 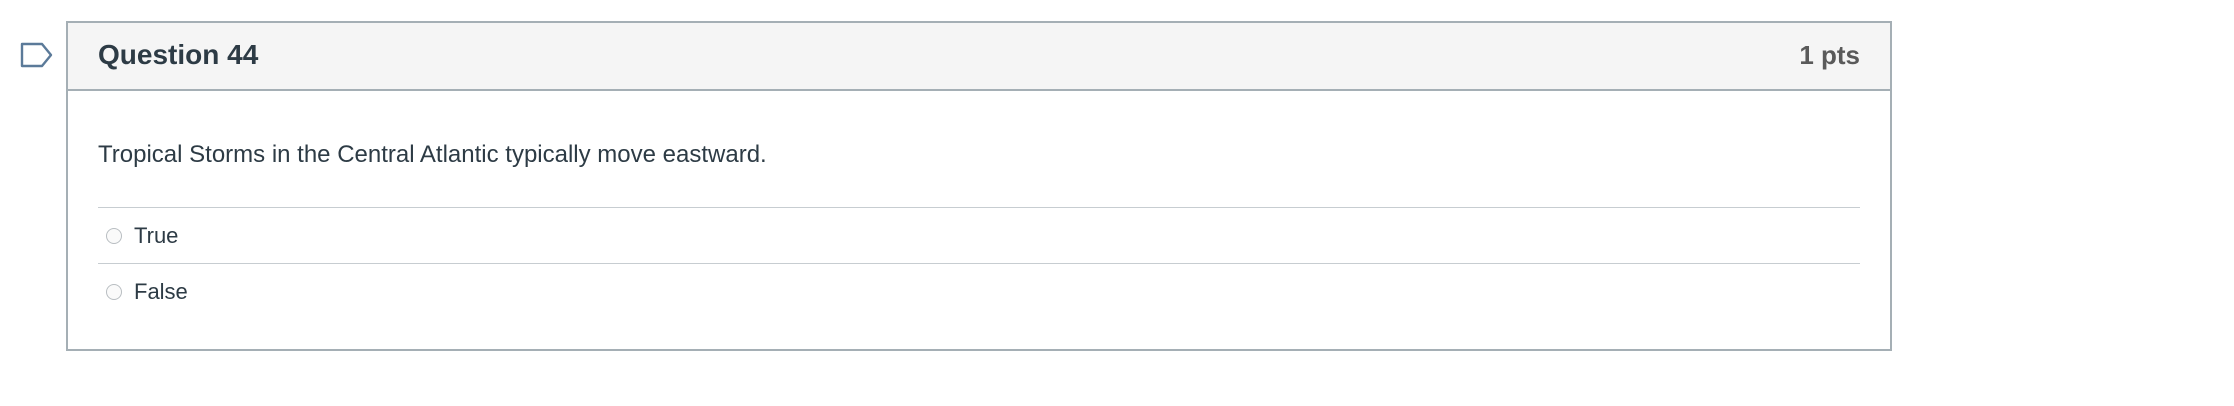 I want to click on radio-button-false, so click(x=114, y=291).